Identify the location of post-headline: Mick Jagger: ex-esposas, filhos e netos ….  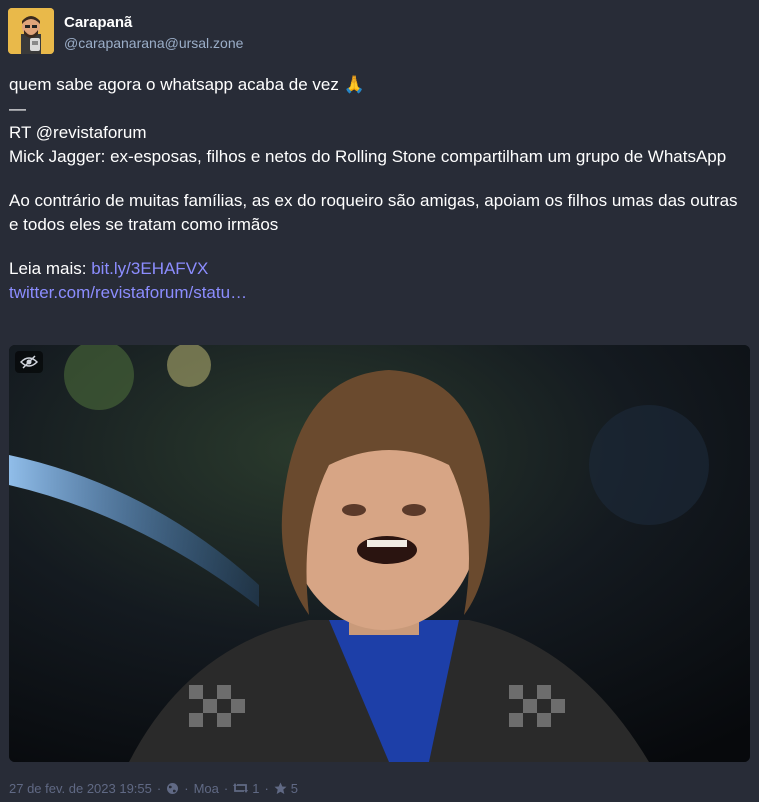
(368, 156).